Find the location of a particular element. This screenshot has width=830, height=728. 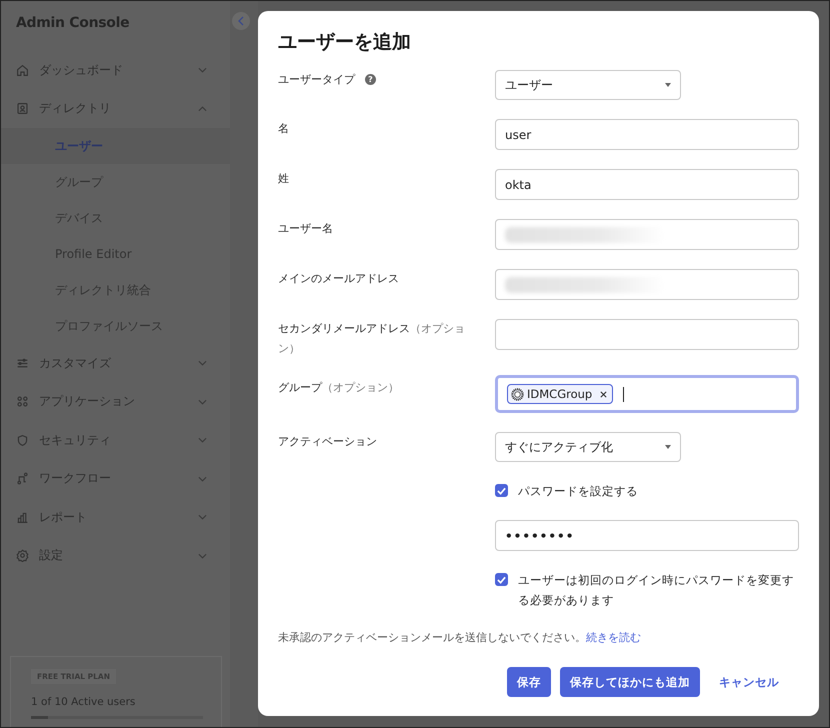

select-dropdown: ユーザー is located at coordinates (588, 85).